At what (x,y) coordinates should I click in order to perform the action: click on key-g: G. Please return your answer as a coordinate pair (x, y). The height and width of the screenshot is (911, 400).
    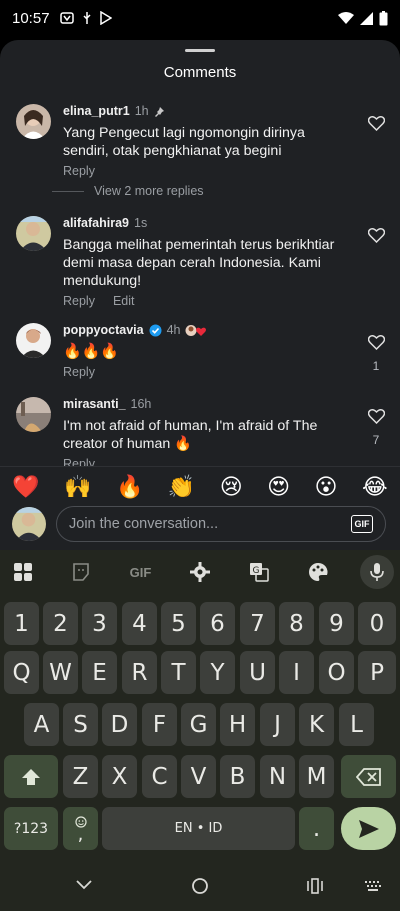
    Looking at the image, I should click on (198, 724).